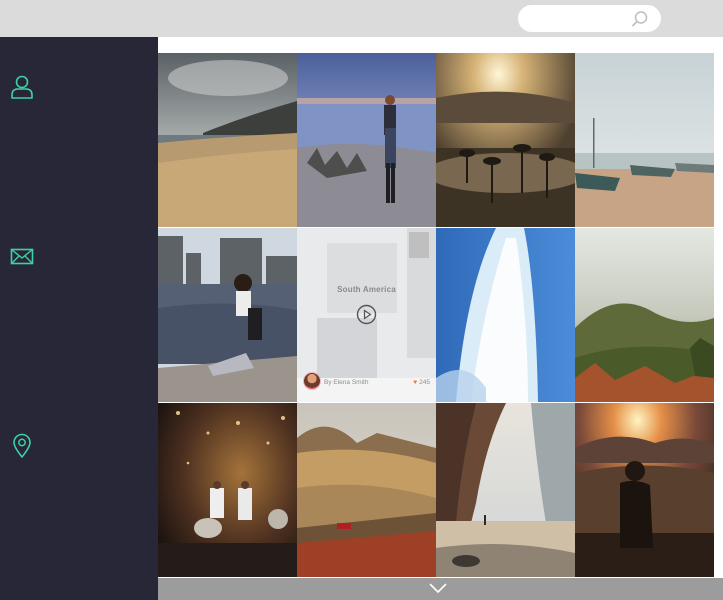 This screenshot has width=723, height=600. I want to click on photo-tile-beach, so click(227, 140).